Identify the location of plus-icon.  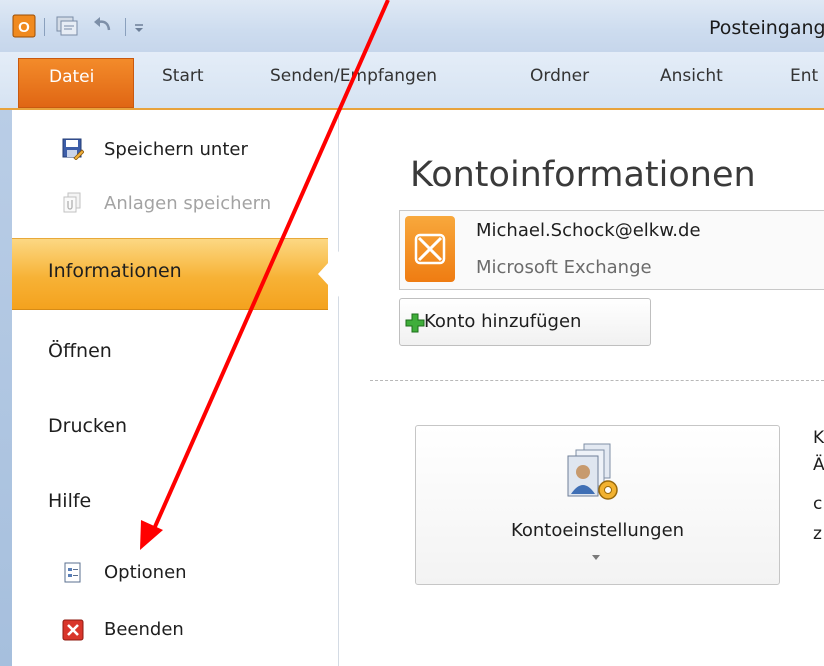
(415, 323).